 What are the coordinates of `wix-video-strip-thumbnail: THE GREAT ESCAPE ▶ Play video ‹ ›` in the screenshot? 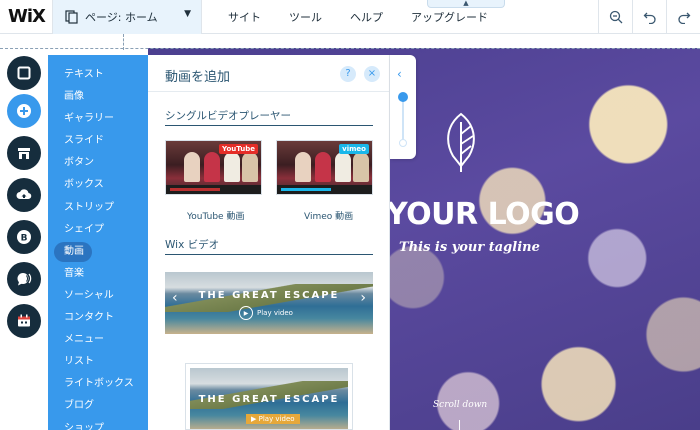 It's located at (269, 303).